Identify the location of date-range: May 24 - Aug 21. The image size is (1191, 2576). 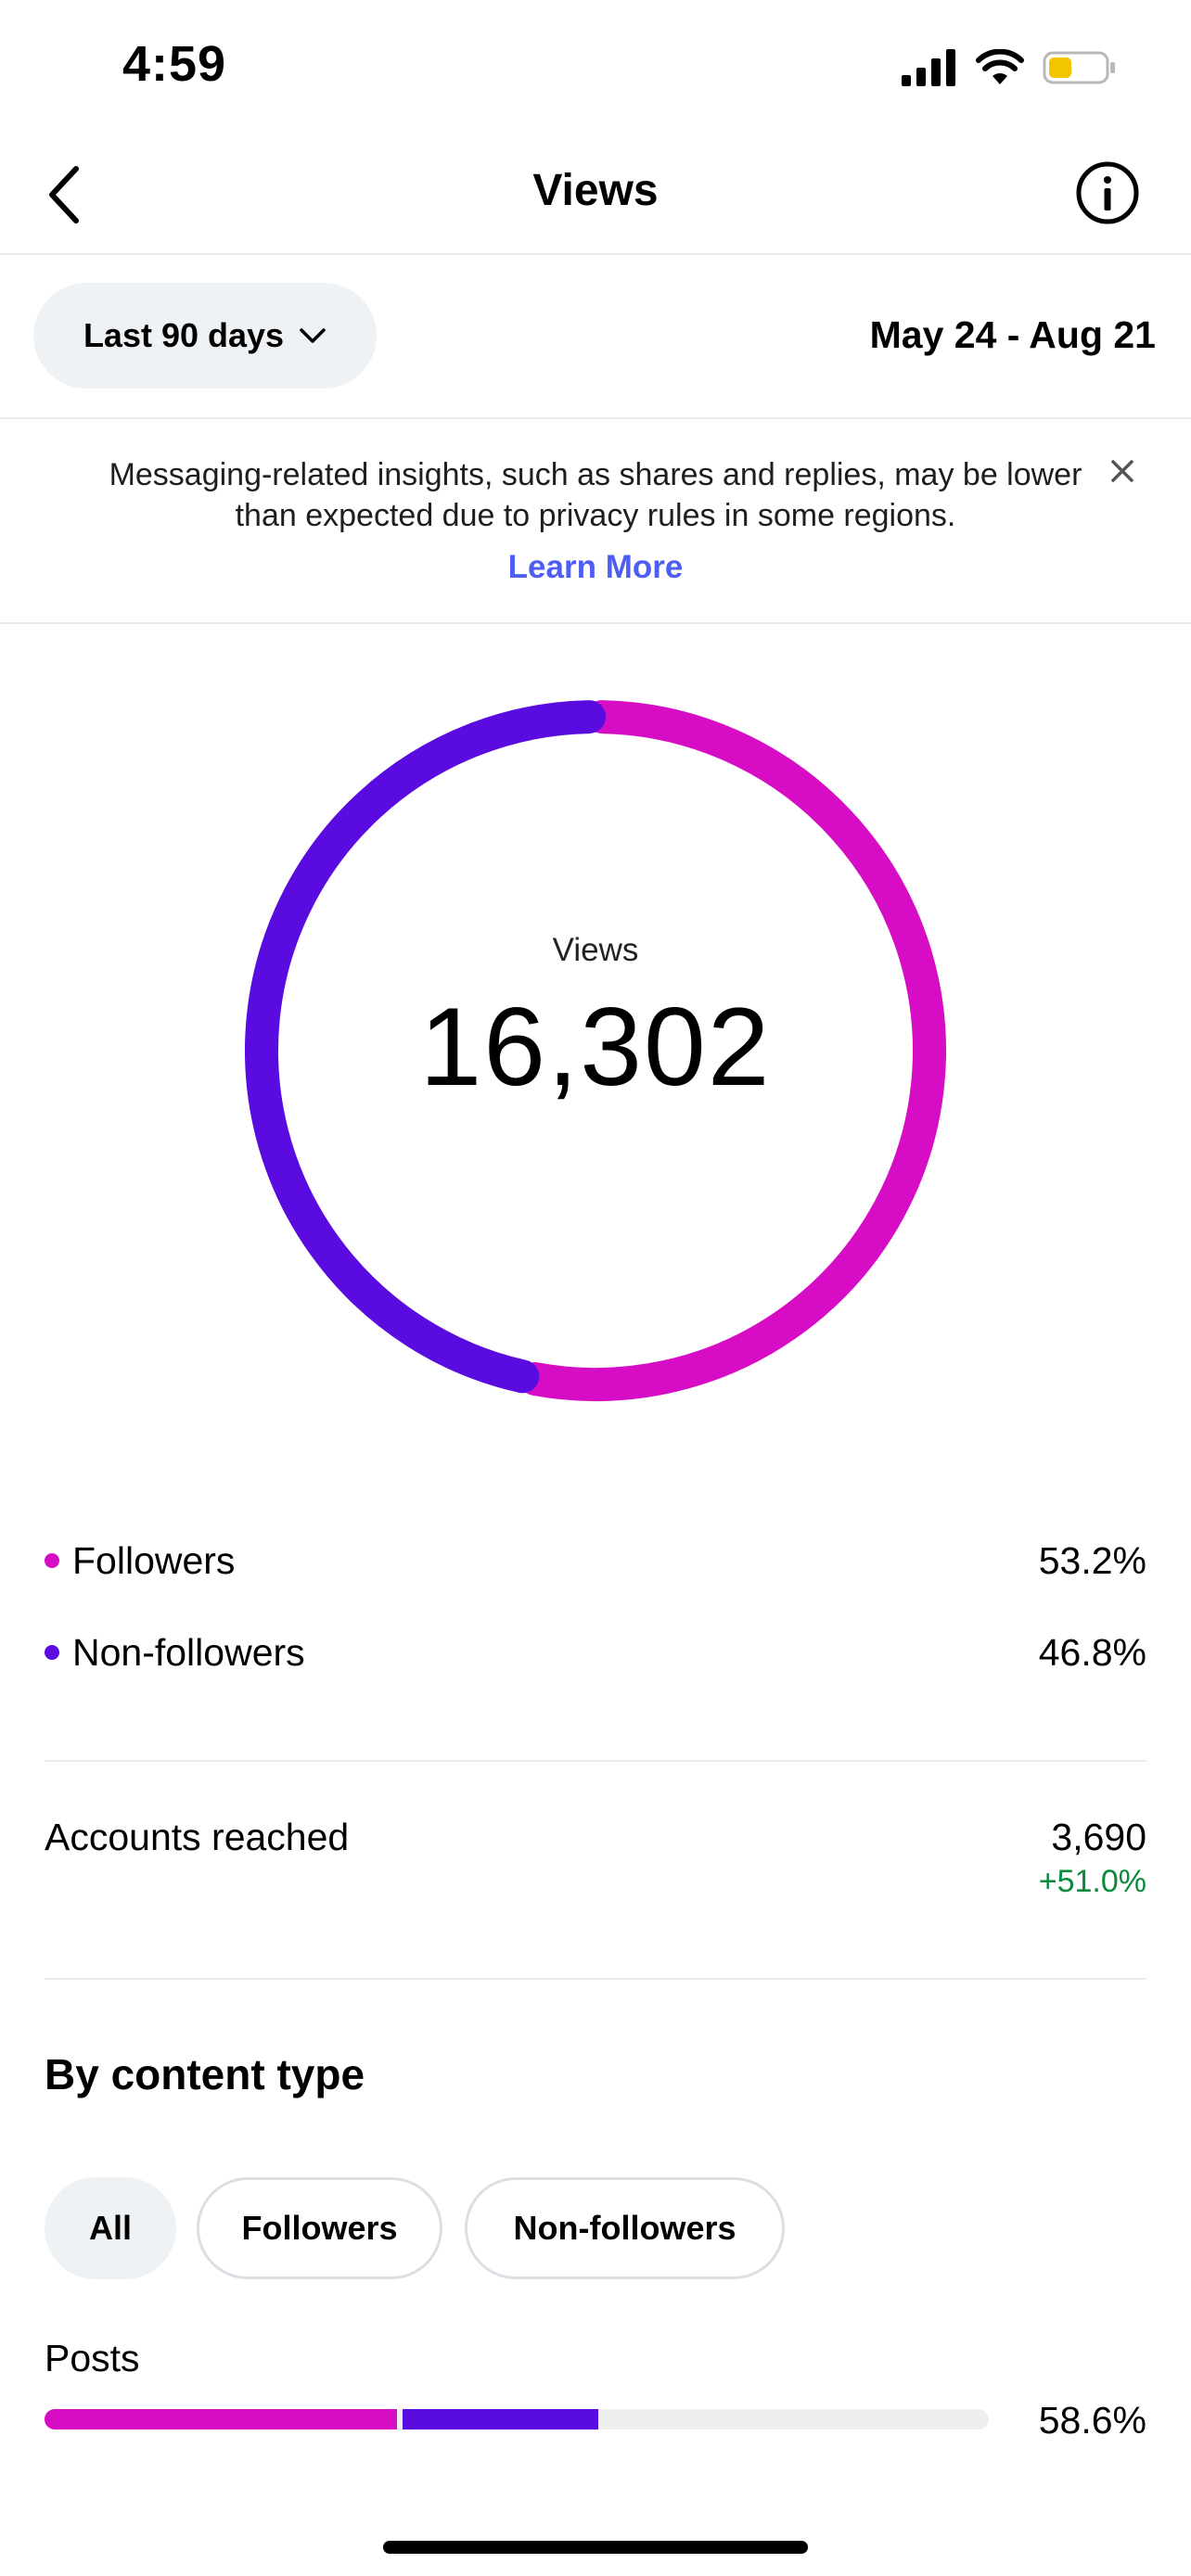
(1012, 334).